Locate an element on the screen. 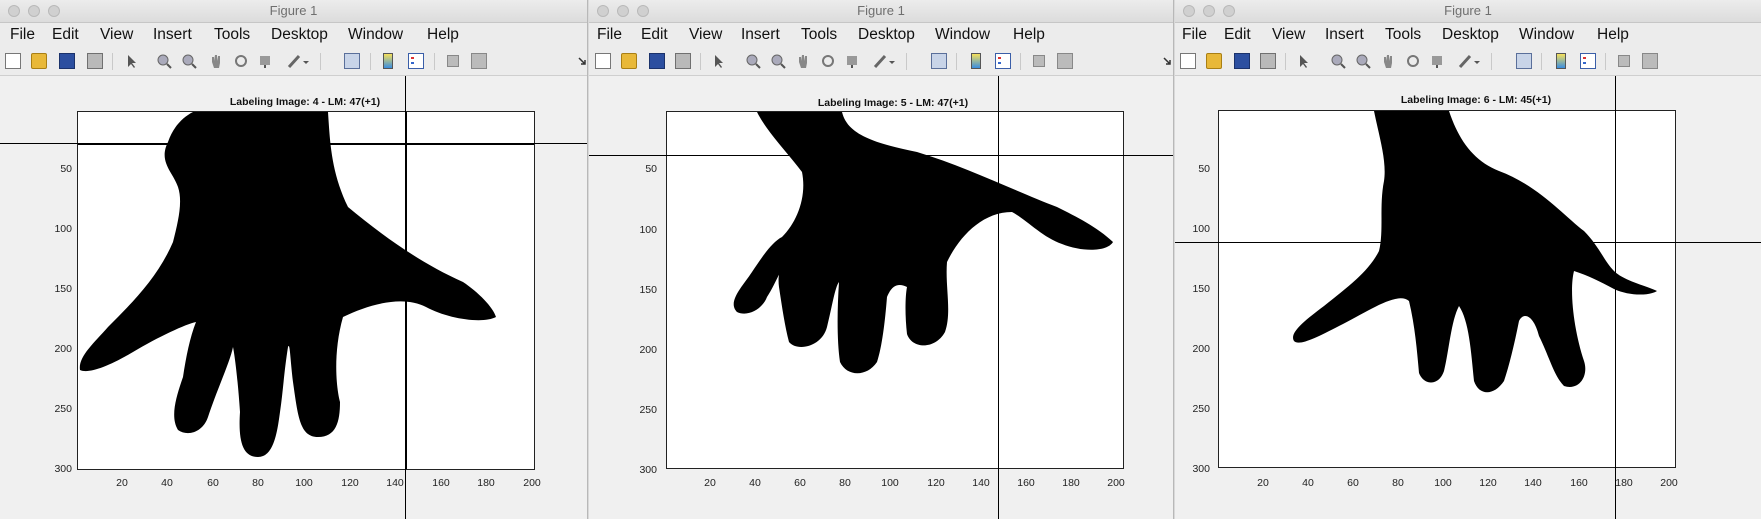 This screenshot has width=1761, height=519. window-title: Figure 1 is located at coordinates (881, 10).